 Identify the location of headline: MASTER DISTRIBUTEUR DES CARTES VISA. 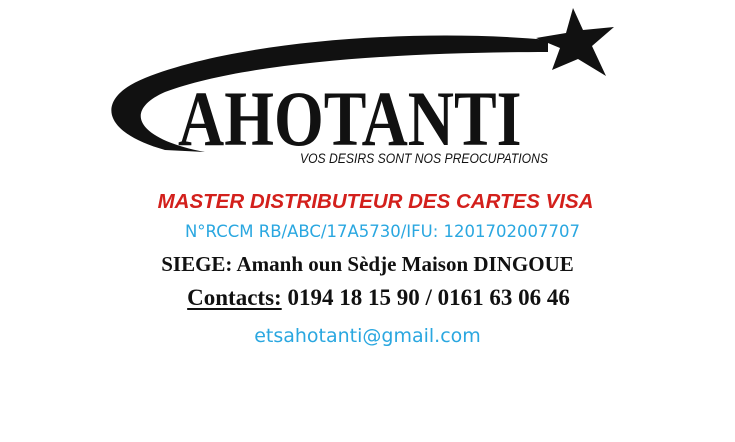
(375, 201).